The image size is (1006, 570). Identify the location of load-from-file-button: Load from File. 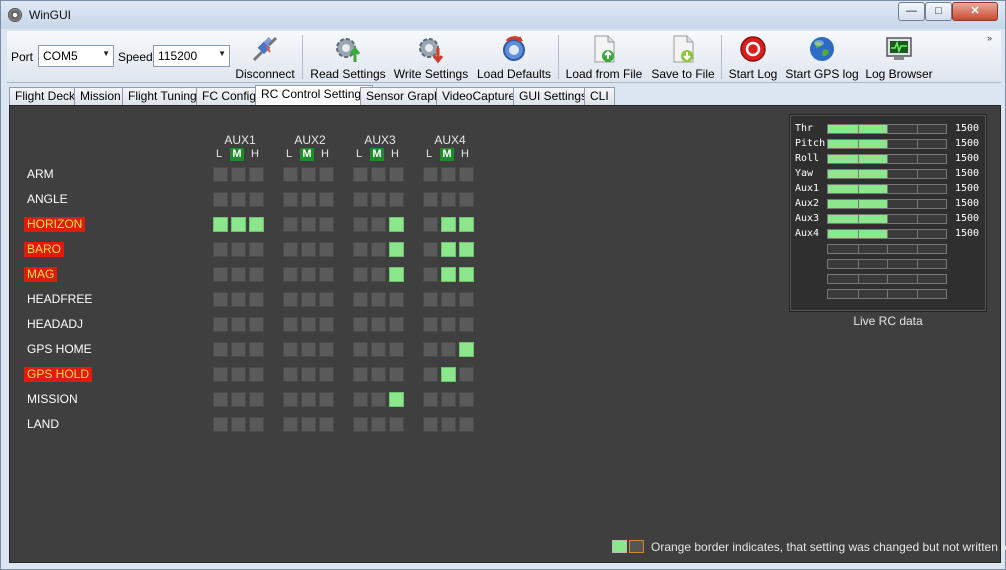
(604, 57).